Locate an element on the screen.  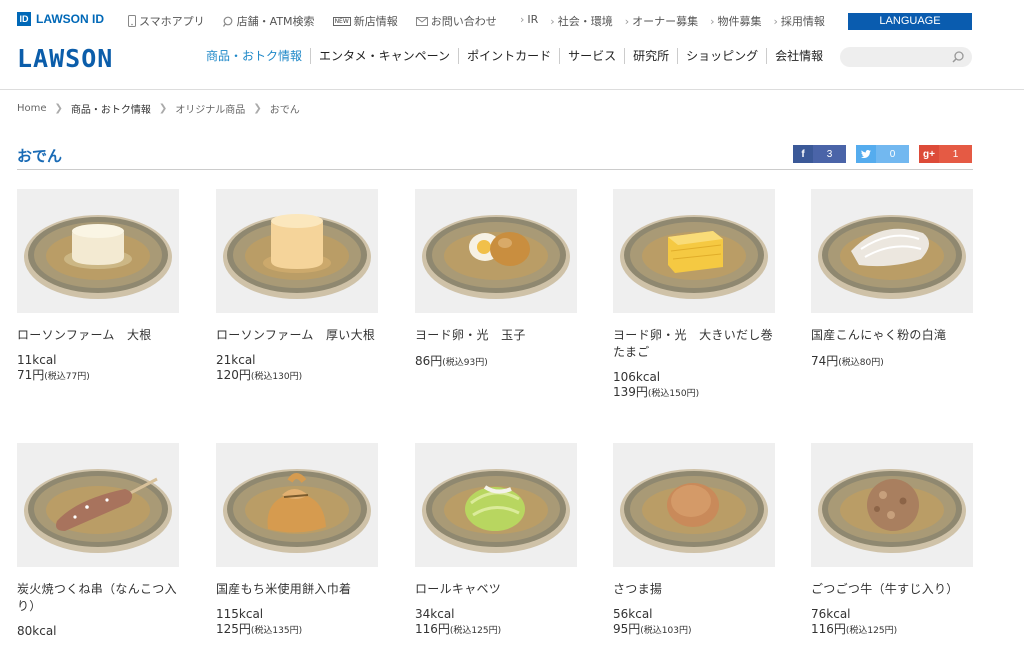
product-name: さつま揚 is located at coordinates (694, 589).